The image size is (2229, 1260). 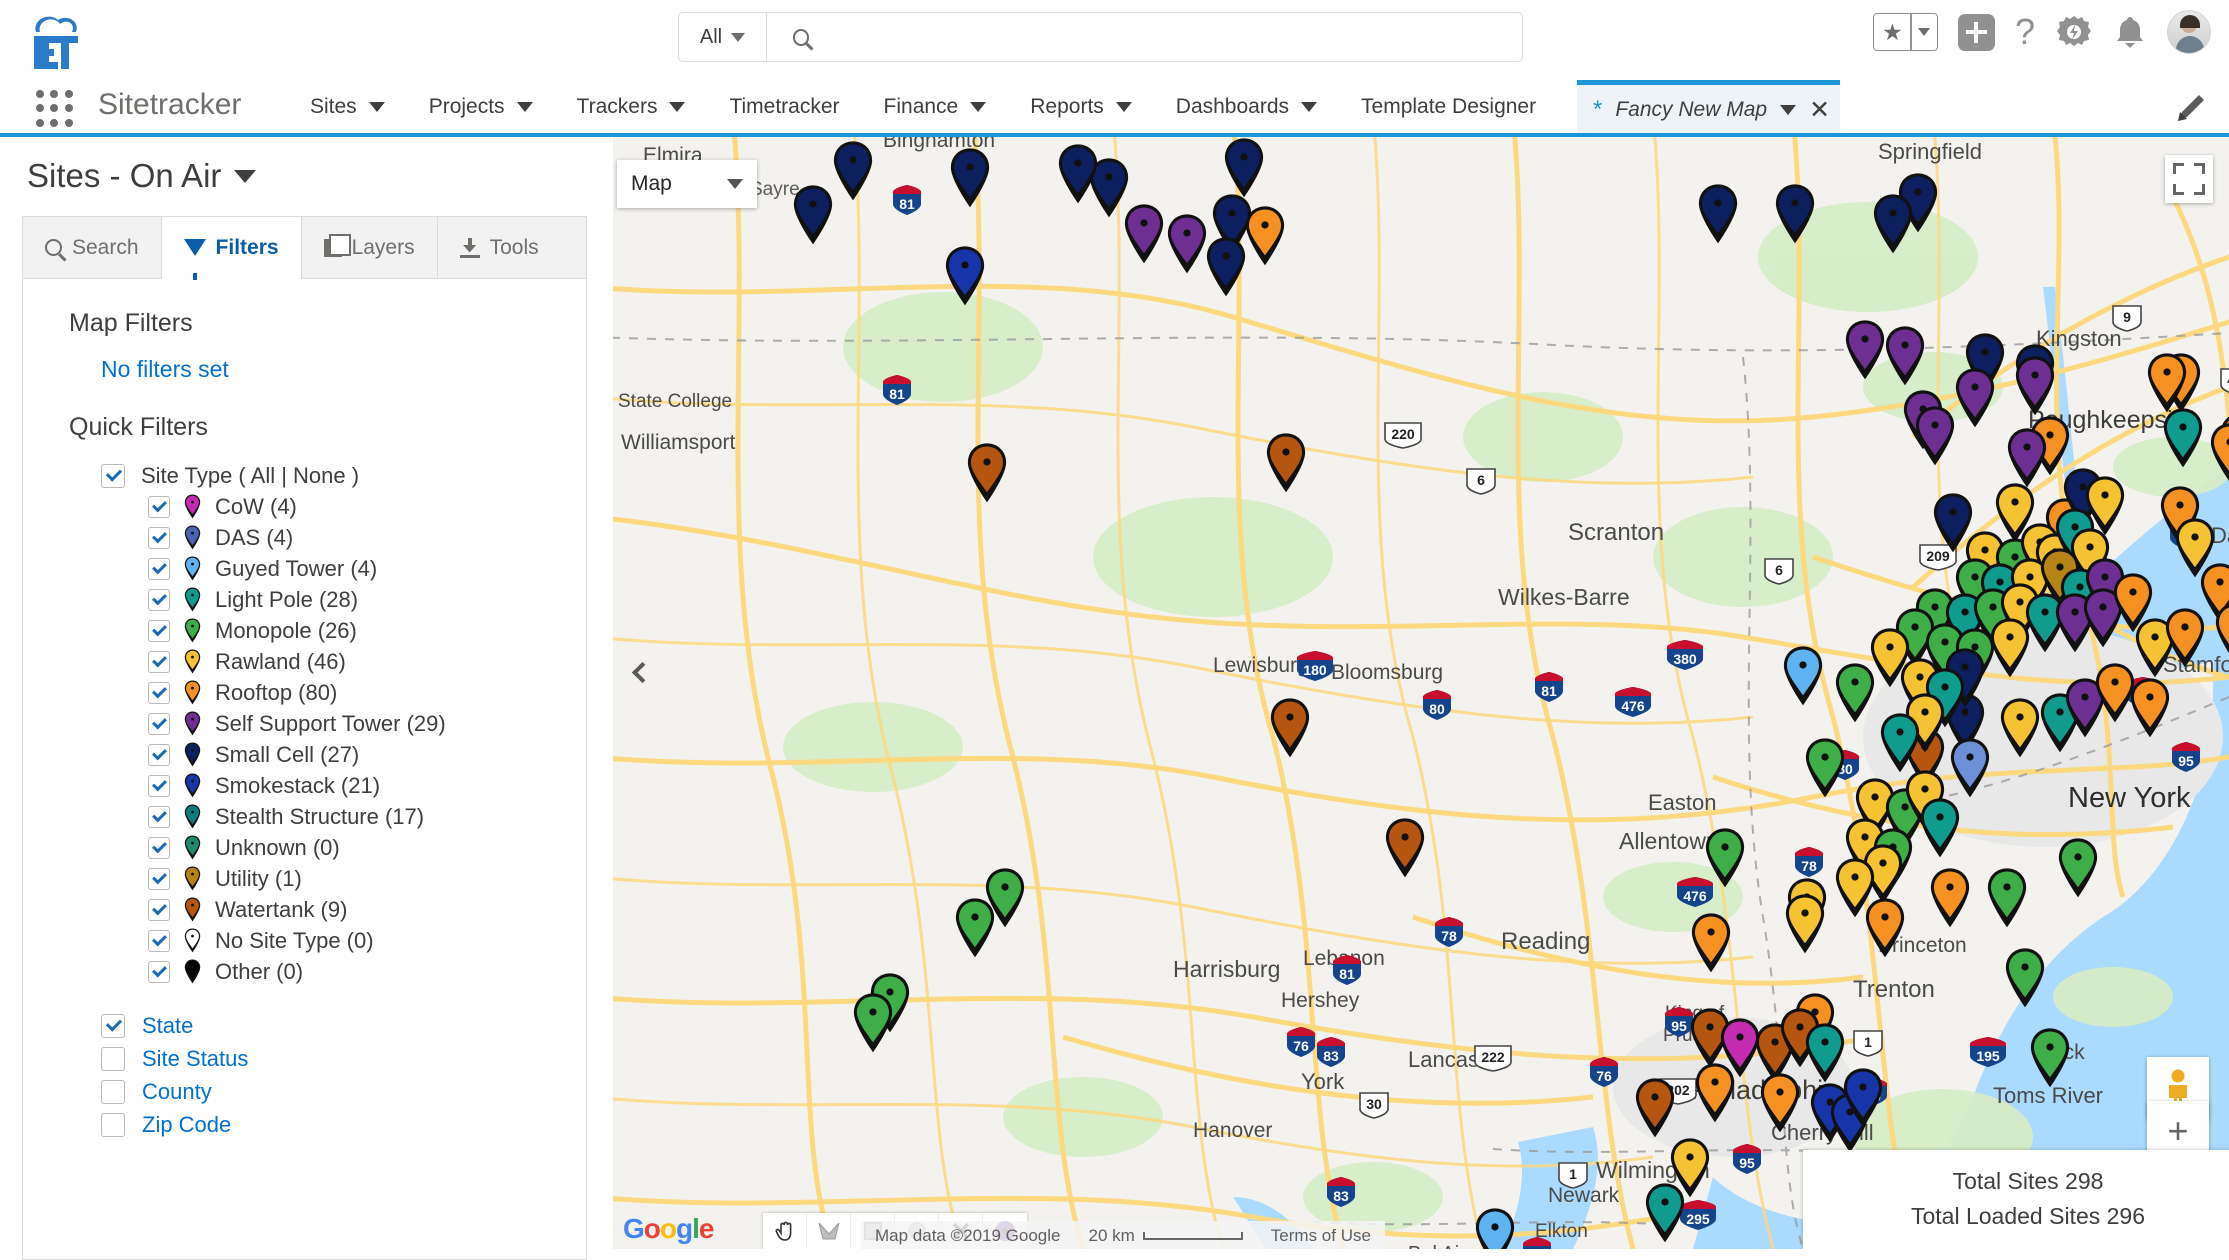 What do you see at coordinates (631, 107) in the screenshot?
I see `nav-item-trackers: Trackers` at bounding box center [631, 107].